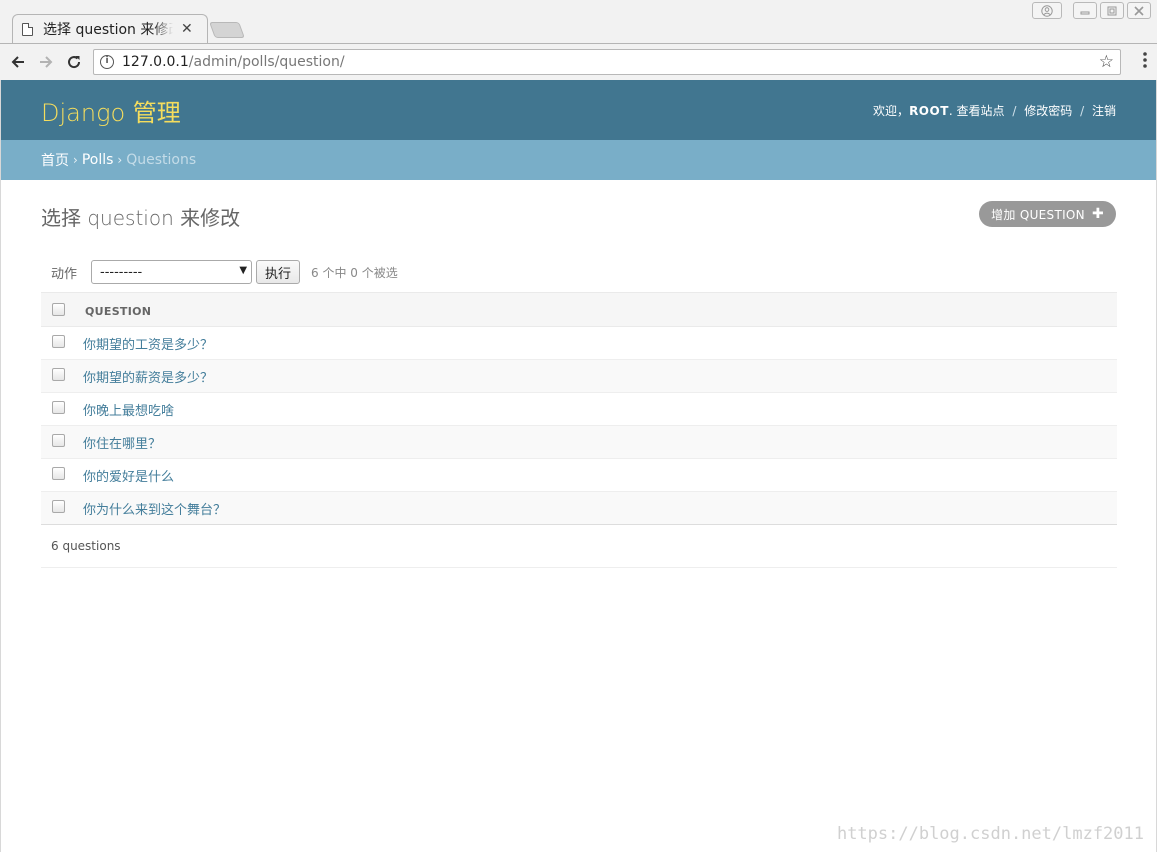 This screenshot has height=852, width=1157. What do you see at coordinates (579, 343) in the screenshot?
I see `table-row: 你期望的工资是多少？` at bounding box center [579, 343].